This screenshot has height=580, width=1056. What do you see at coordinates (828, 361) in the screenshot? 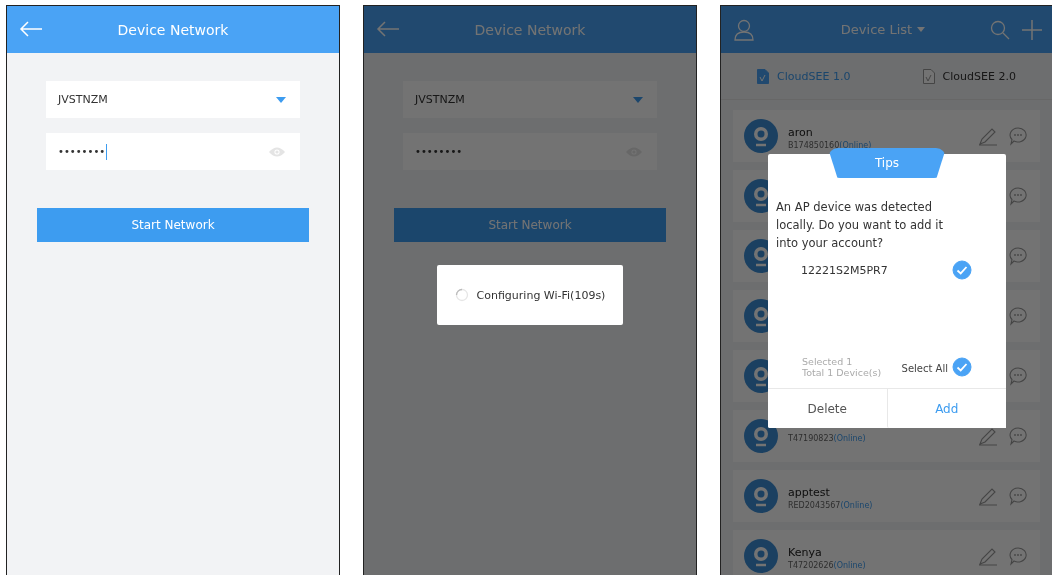
I see `selected-count: Selected 1` at bounding box center [828, 361].